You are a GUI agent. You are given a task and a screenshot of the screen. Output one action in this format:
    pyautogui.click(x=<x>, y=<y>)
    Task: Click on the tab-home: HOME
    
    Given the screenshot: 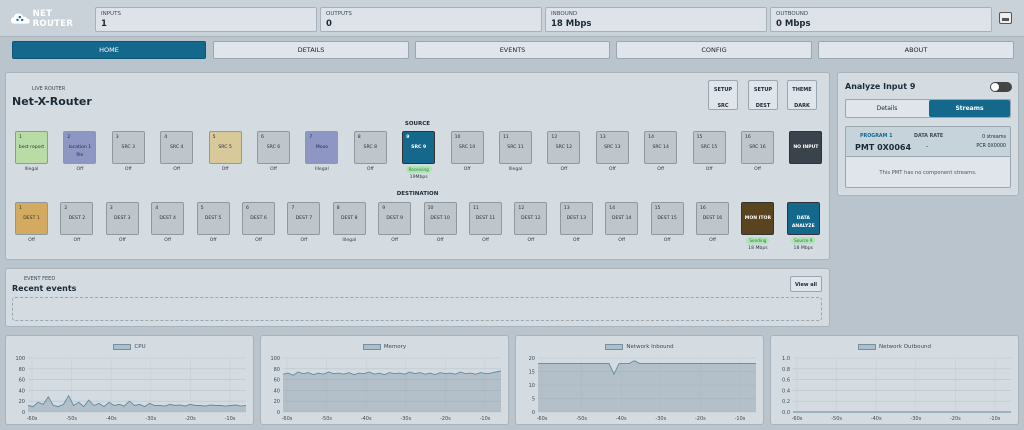 What is the action you would take?
    pyautogui.click(x=109, y=50)
    